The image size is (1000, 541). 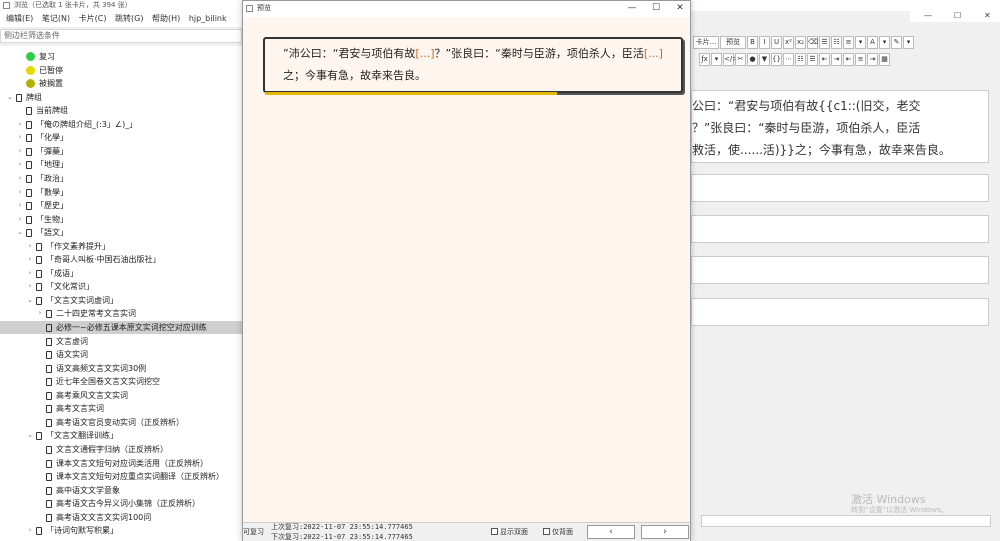 I want to click on sidebar-item: › 二十四史常考文言实词, so click(x=121, y=313).